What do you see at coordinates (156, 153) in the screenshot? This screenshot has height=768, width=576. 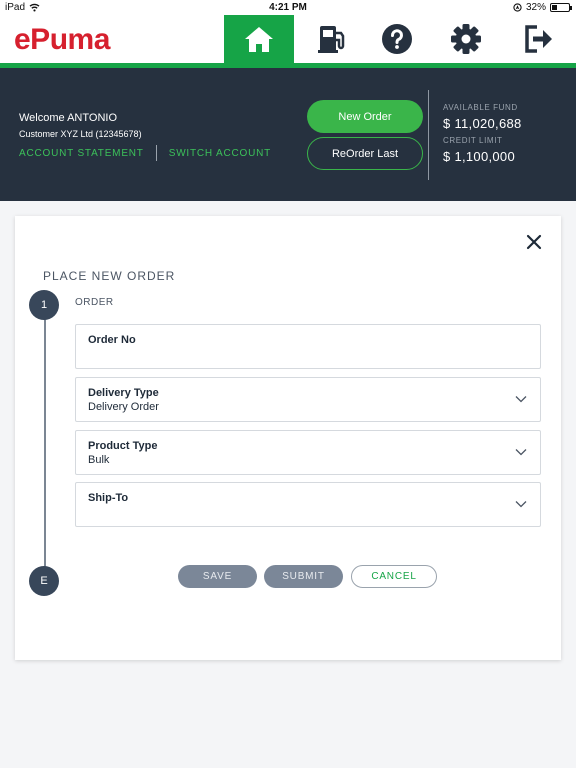 I see `link-divider` at bounding box center [156, 153].